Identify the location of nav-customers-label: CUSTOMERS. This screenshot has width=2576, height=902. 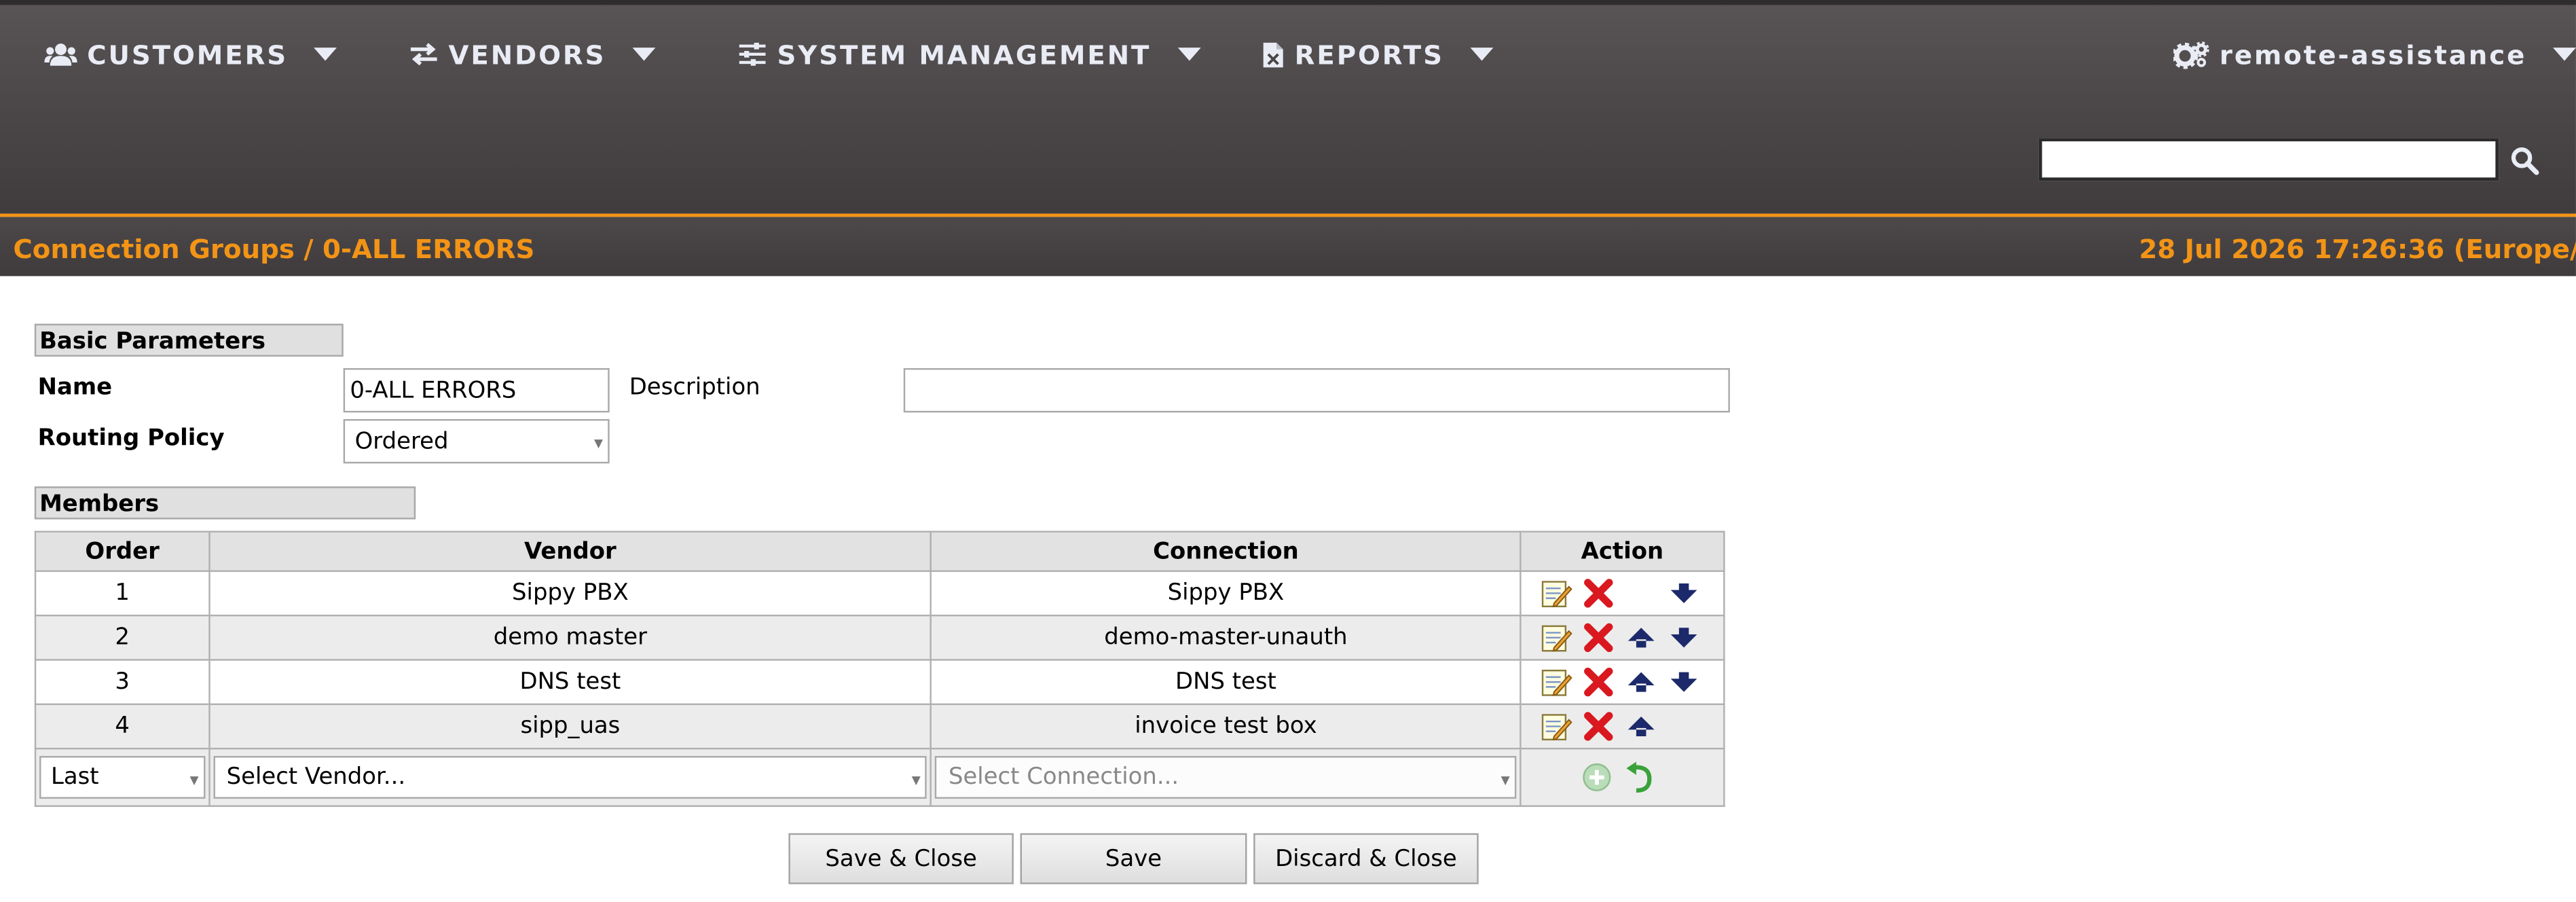
(188, 54).